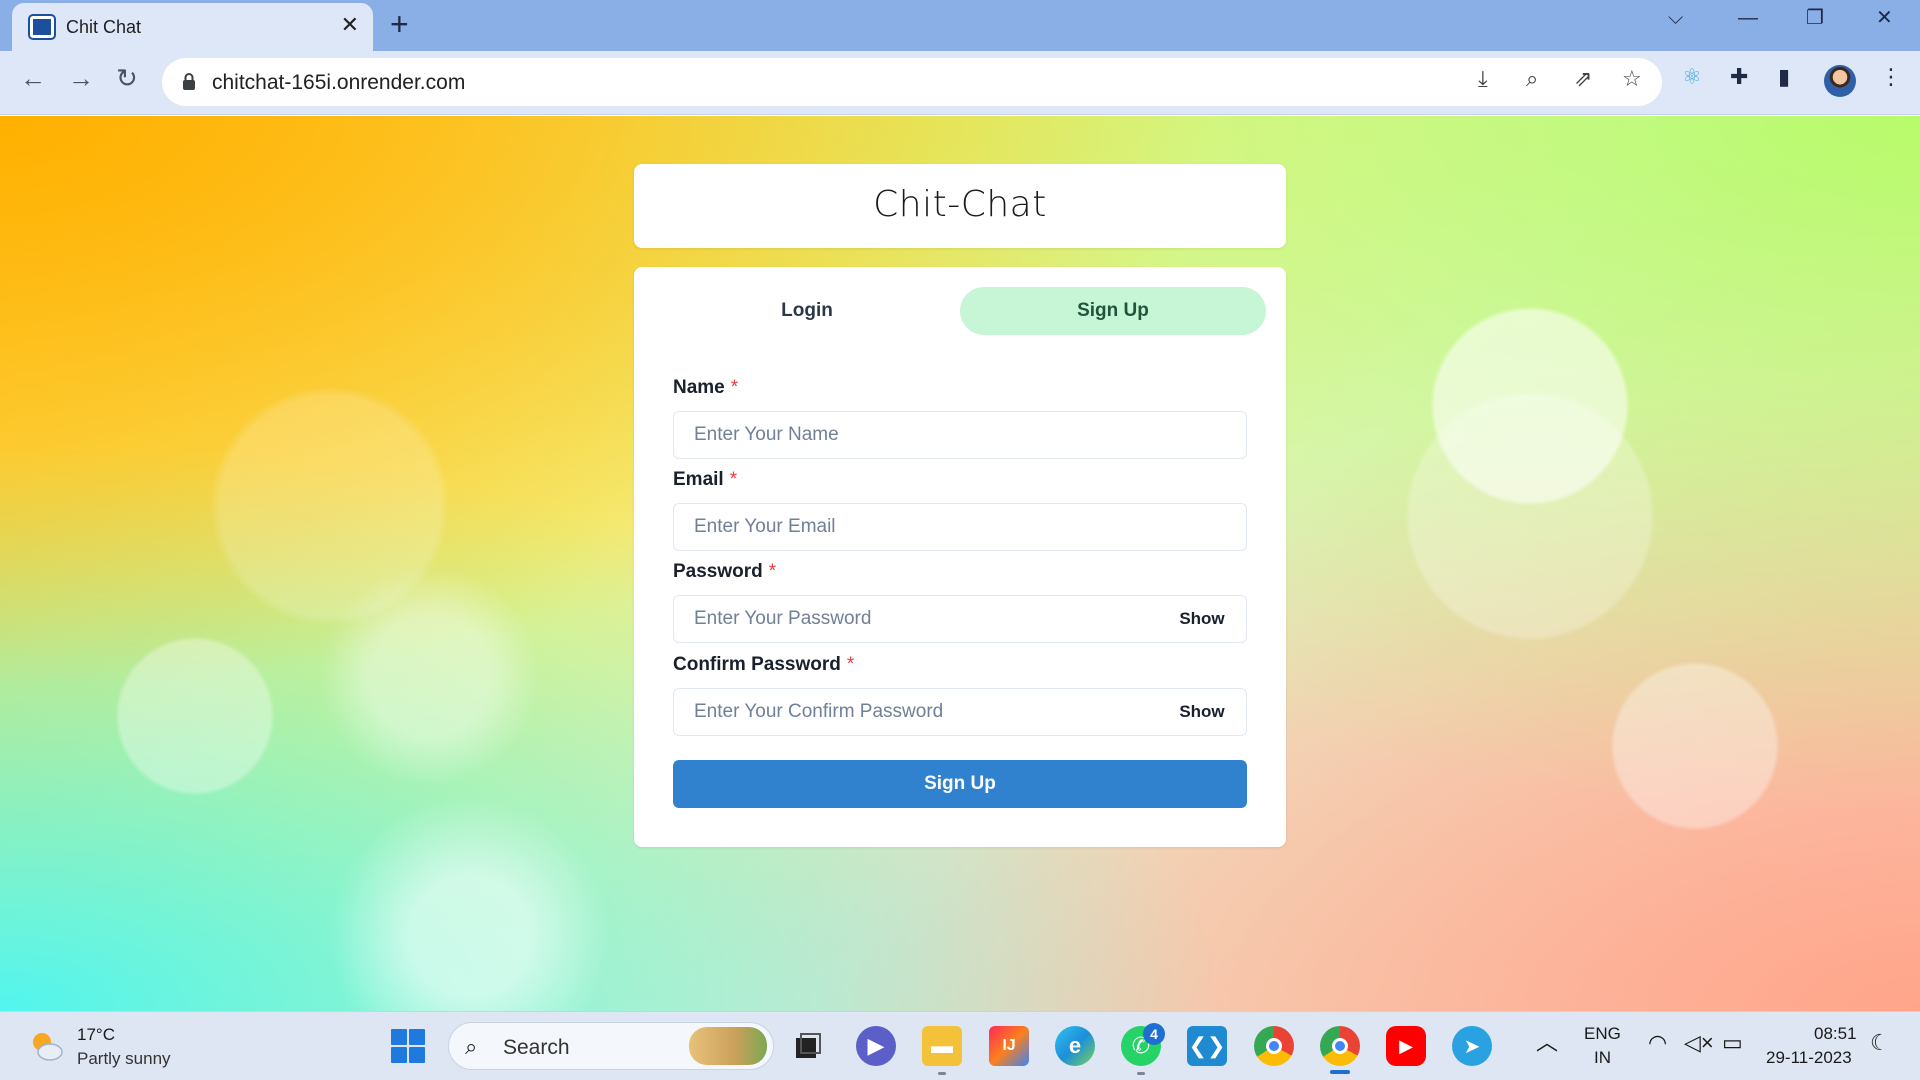 The height and width of the screenshot is (1080, 1920). Describe the element at coordinates (807, 311) in the screenshot. I see `tab-login: Login` at that location.